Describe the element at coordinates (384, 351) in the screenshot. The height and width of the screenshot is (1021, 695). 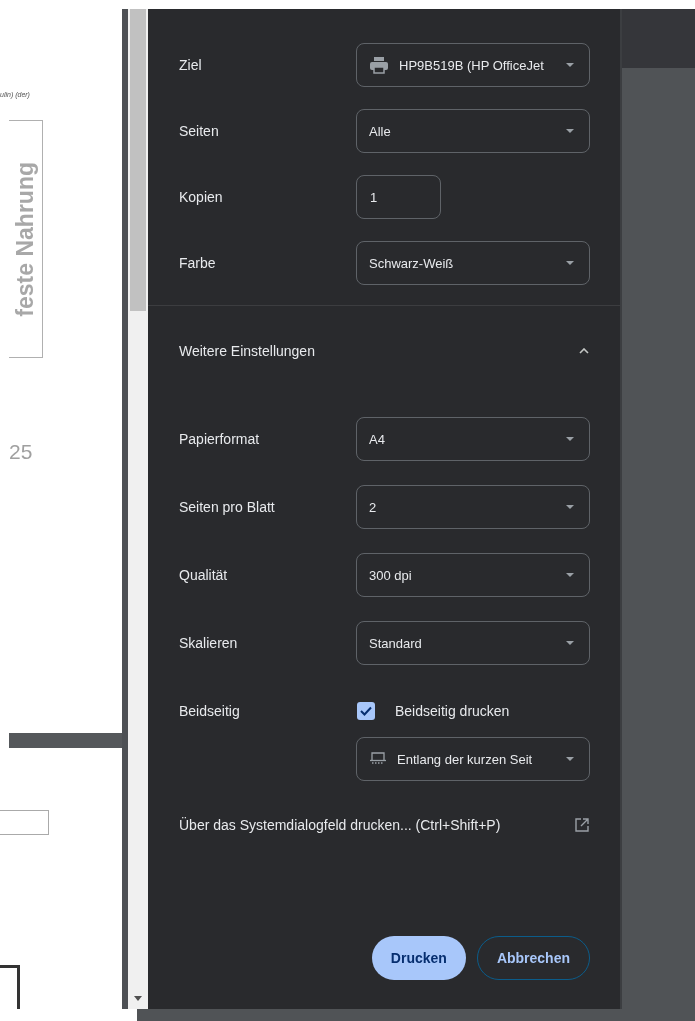
I see `more-settings-toggle: Weitere Einstellungen` at that location.